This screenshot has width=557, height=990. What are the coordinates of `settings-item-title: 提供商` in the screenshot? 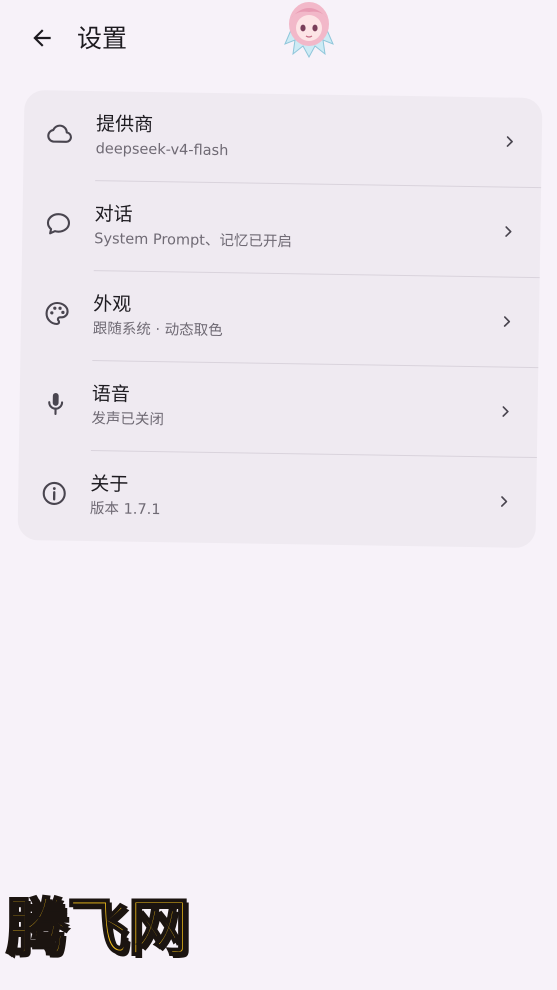 It's located at (124, 124).